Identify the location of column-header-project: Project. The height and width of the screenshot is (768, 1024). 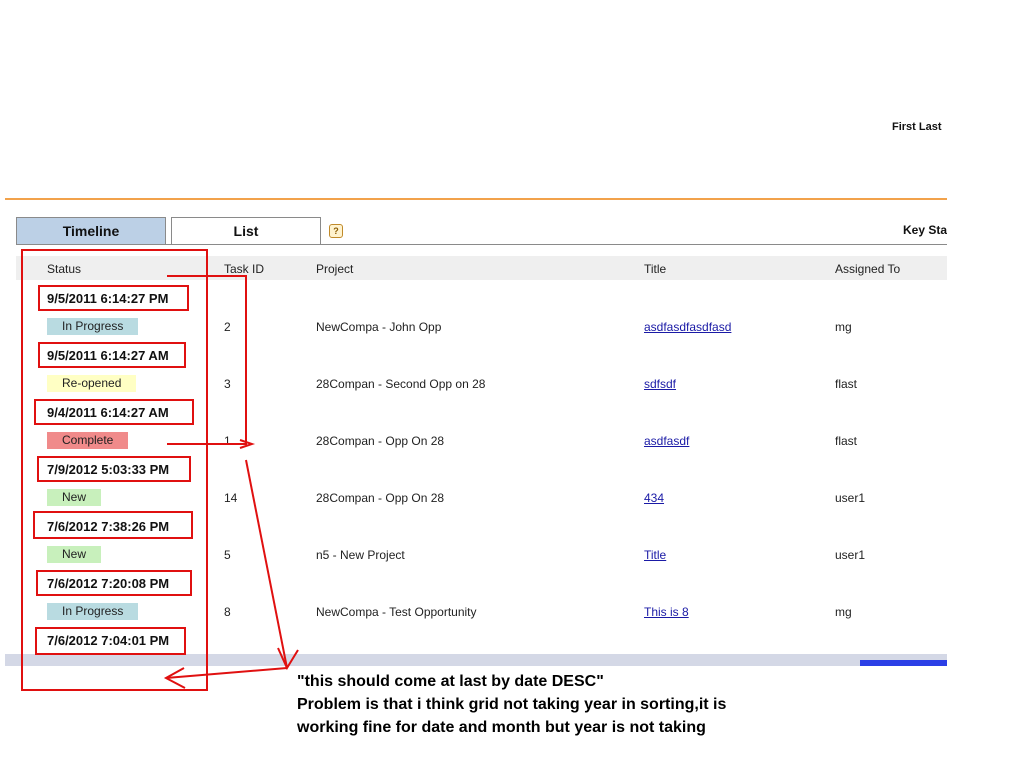
(334, 269).